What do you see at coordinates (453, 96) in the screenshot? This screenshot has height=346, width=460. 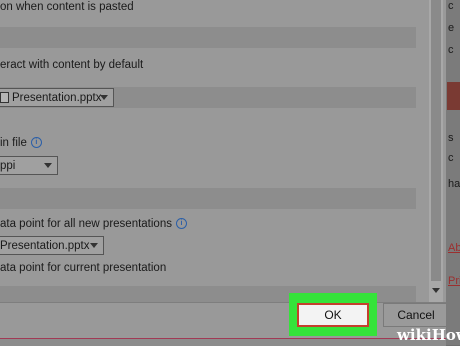 I see `background-red-block` at bounding box center [453, 96].